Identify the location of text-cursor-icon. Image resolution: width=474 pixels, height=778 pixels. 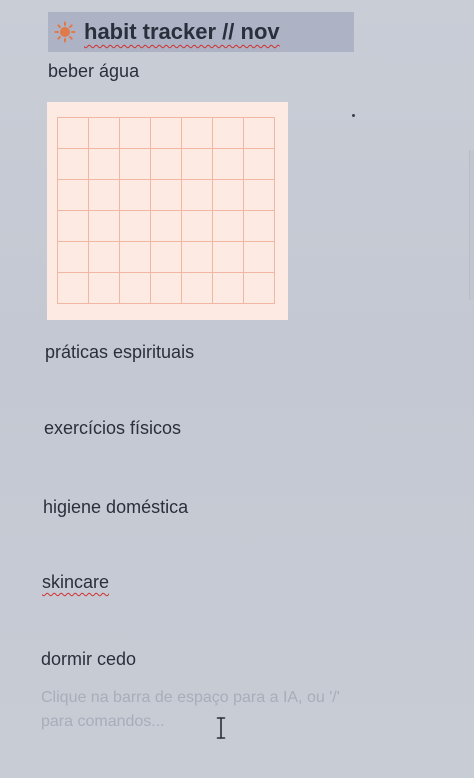
(221, 728).